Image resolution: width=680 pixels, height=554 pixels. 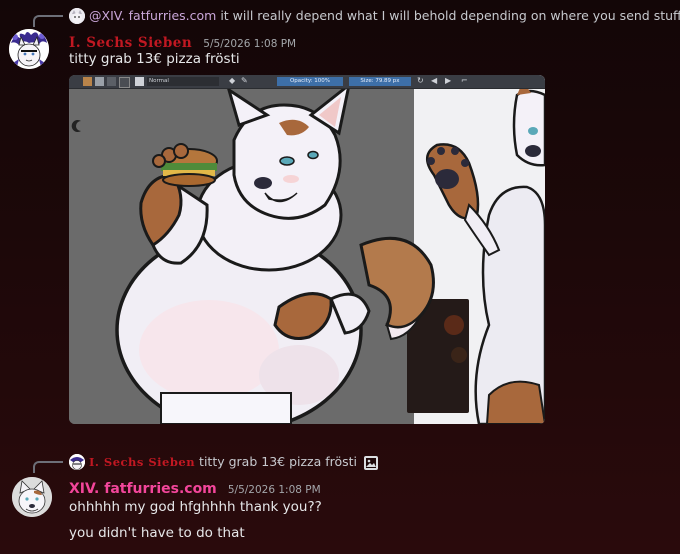 I want to click on message-line: you didn't have to do that, so click(x=157, y=533).